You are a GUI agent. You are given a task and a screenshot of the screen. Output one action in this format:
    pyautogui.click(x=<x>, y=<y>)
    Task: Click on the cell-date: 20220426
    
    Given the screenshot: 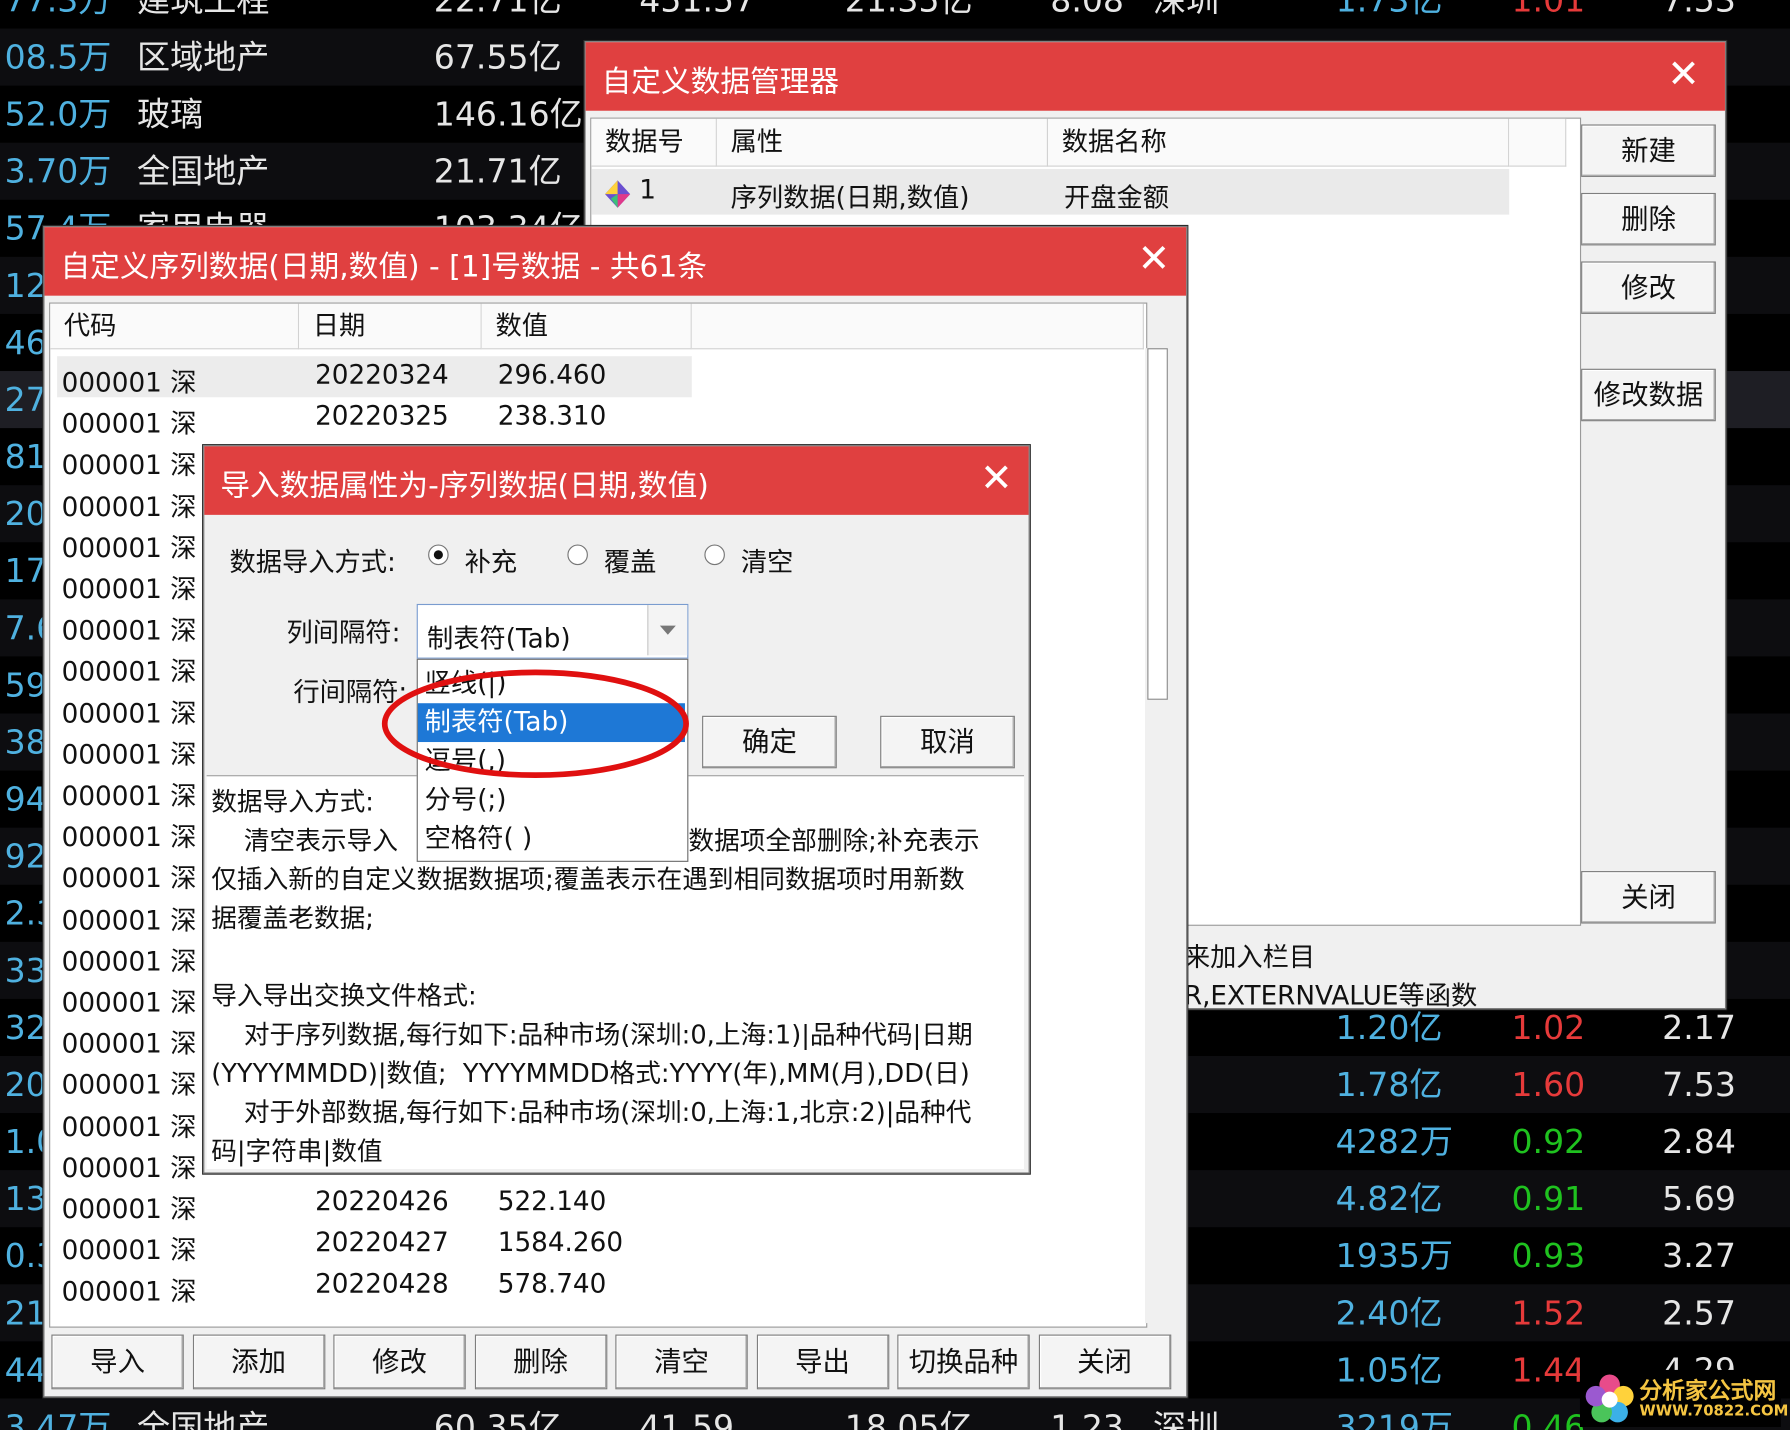 What is the action you would take?
    pyautogui.click(x=382, y=1202)
    